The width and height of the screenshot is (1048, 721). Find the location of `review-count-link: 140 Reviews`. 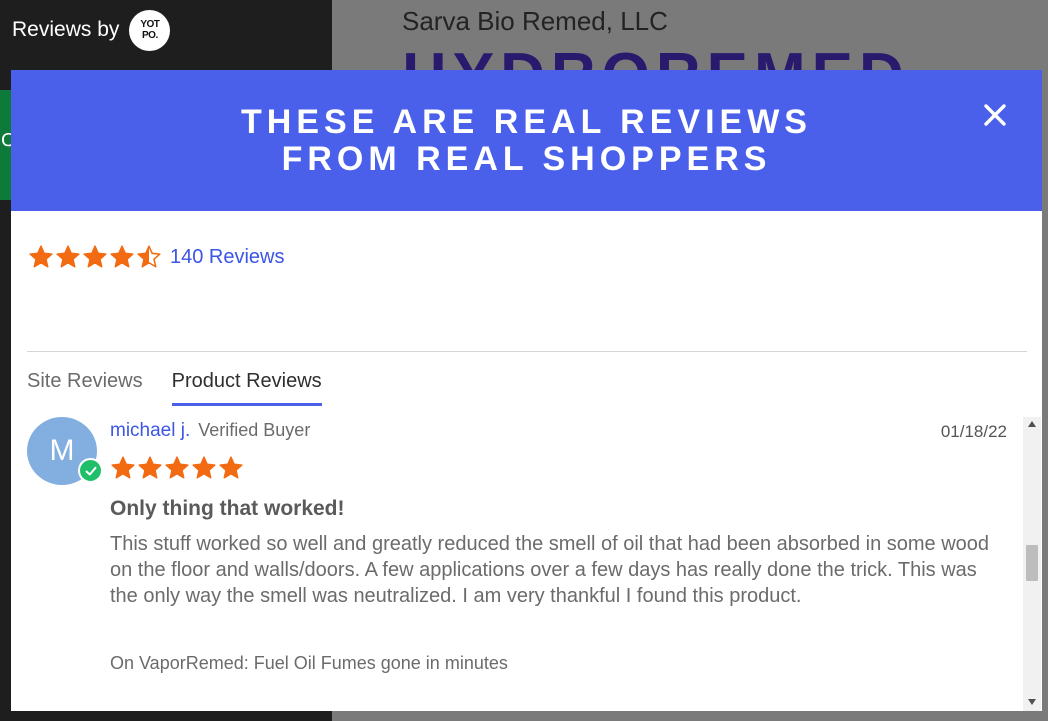

review-count-link: 140 Reviews is located at coordinates (227, 257).